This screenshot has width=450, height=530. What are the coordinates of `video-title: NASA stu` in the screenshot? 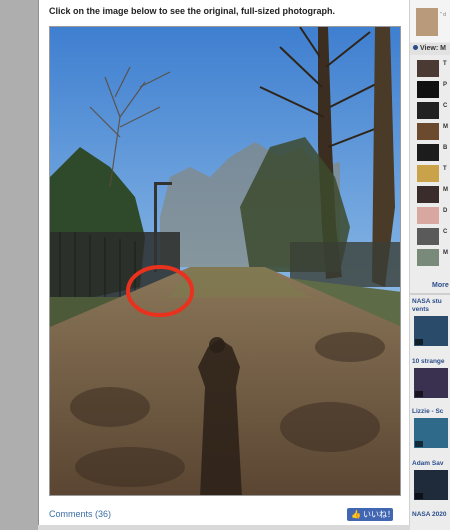 It's located at (427, 301).